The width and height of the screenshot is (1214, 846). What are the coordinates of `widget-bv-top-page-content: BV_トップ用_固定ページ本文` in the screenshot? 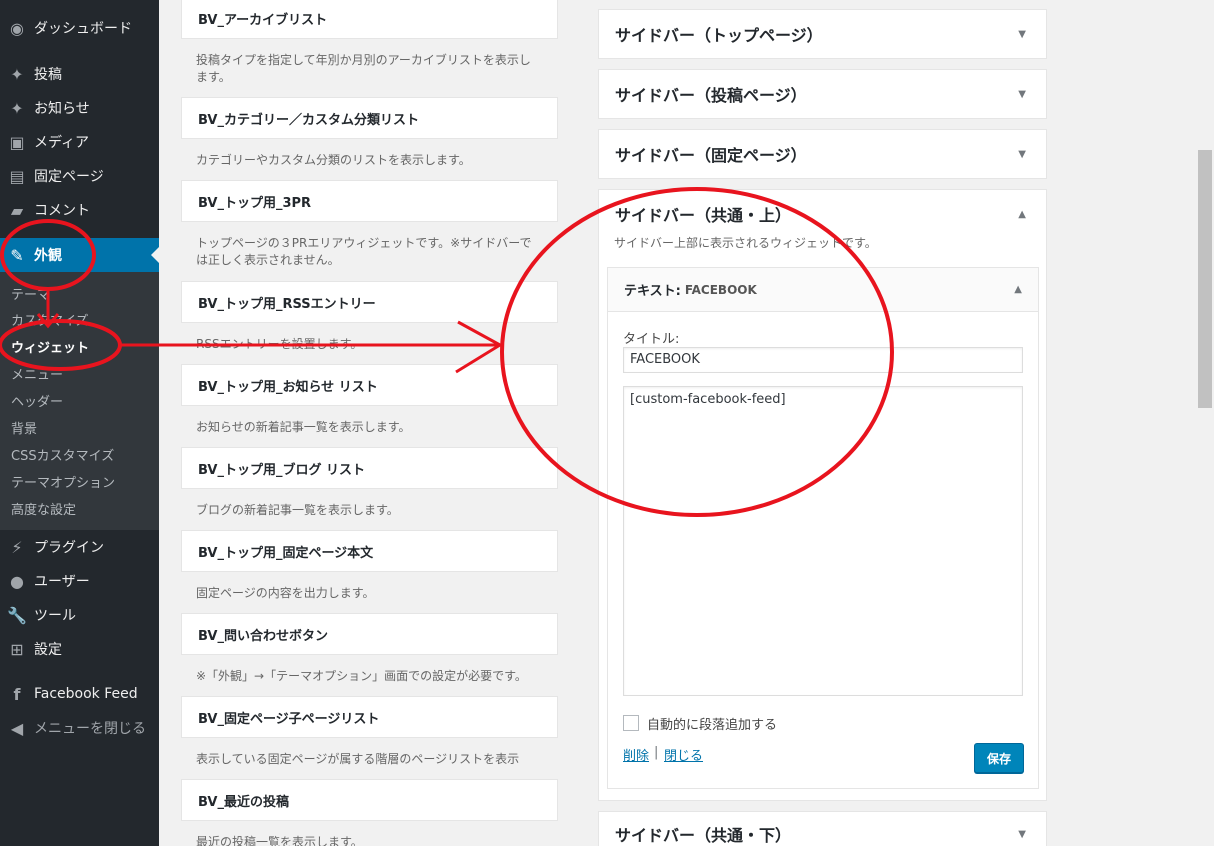 It's located at (369, 551).